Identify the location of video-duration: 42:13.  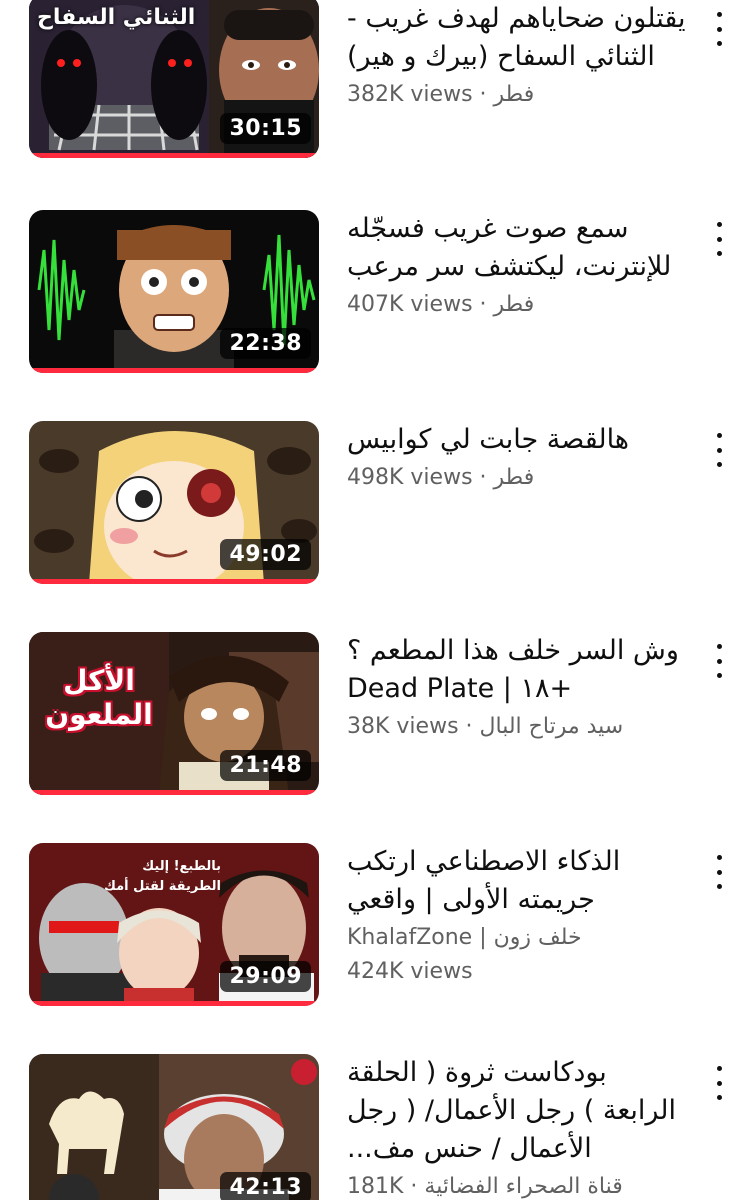
(265, 1186).